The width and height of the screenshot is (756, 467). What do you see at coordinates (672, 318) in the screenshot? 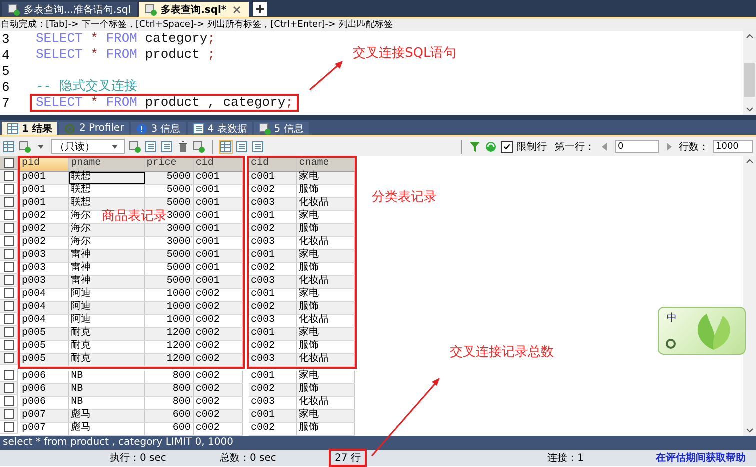
I see `ime-mode-label: 中` at bounding box center [672, 318].